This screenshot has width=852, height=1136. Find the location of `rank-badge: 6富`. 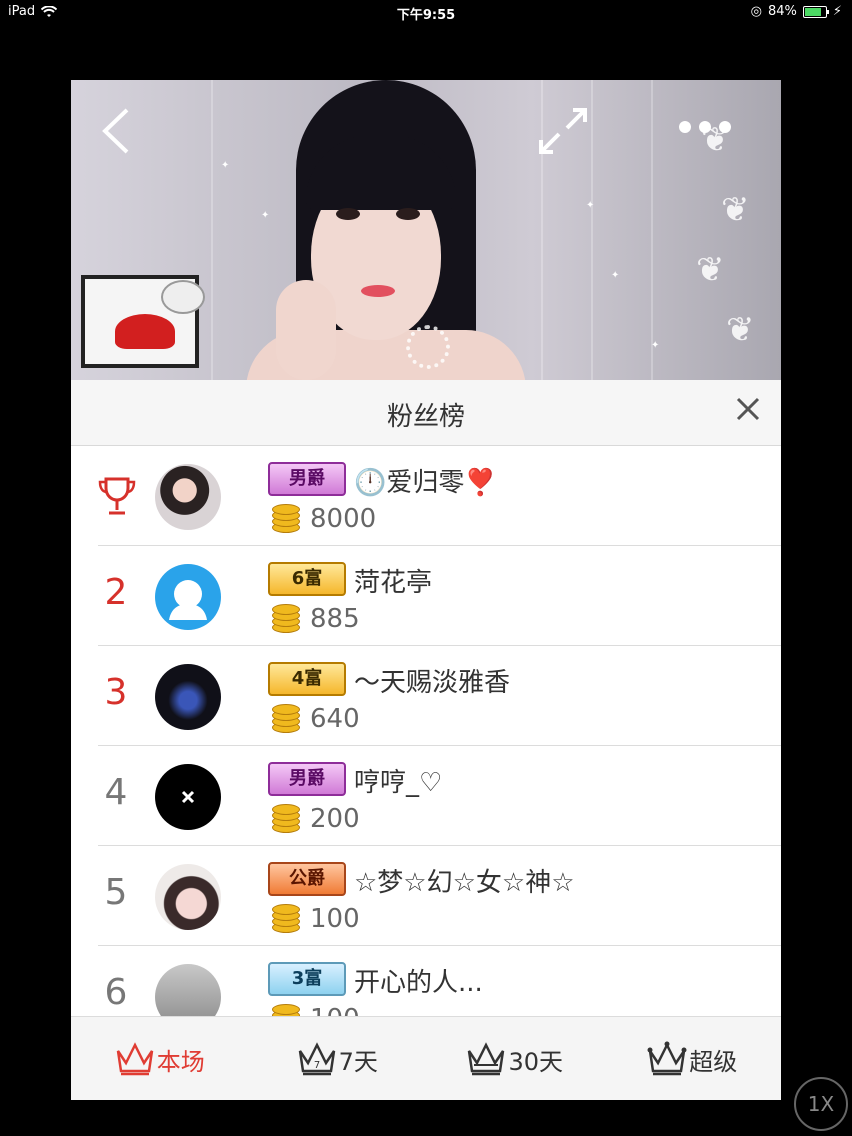

rank-badge: 6富 is located at coordinates (307, 579).